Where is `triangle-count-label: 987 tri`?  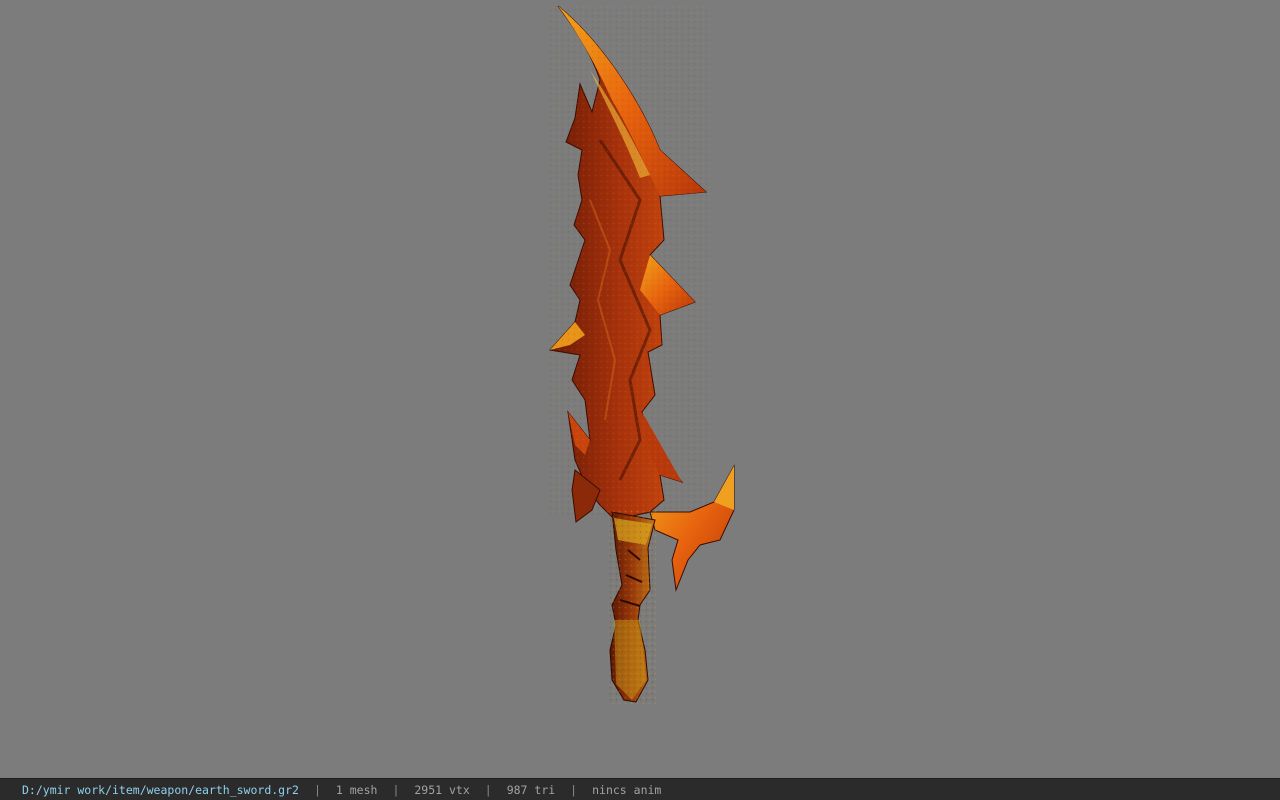 triangle-count-label: 987 tri is located at coordinates (531, 789).